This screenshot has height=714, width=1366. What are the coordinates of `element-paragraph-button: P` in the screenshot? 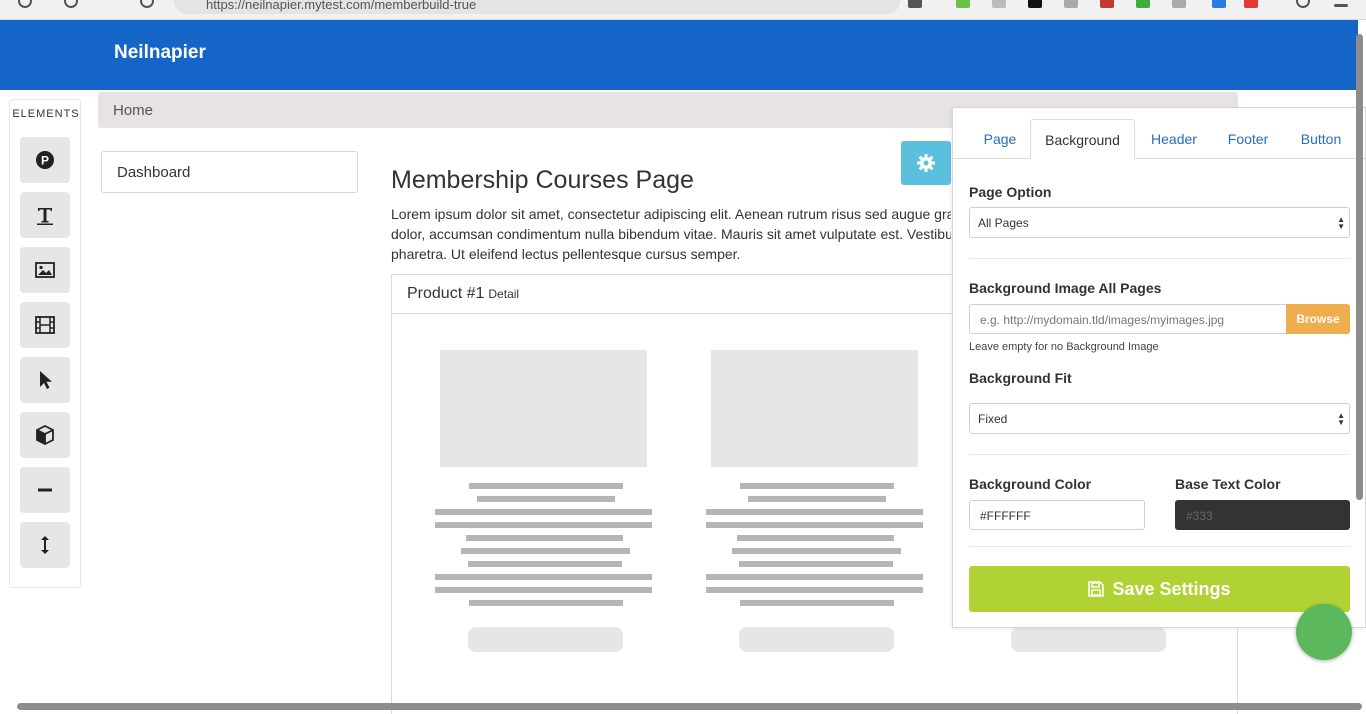 It's located at (45, 160).